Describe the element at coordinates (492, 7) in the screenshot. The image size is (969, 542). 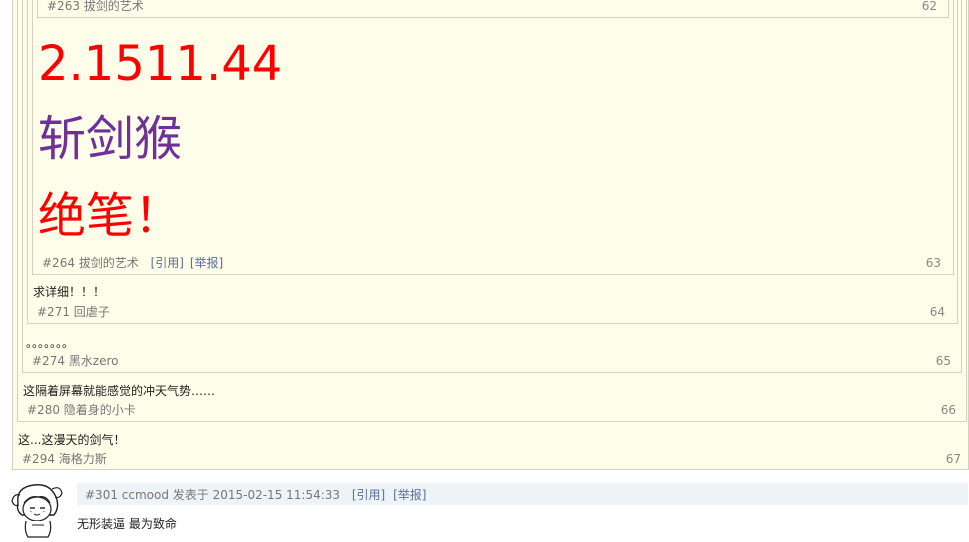
I see `quote-263-footer: #263 拔剑的艺术 62` at that location.